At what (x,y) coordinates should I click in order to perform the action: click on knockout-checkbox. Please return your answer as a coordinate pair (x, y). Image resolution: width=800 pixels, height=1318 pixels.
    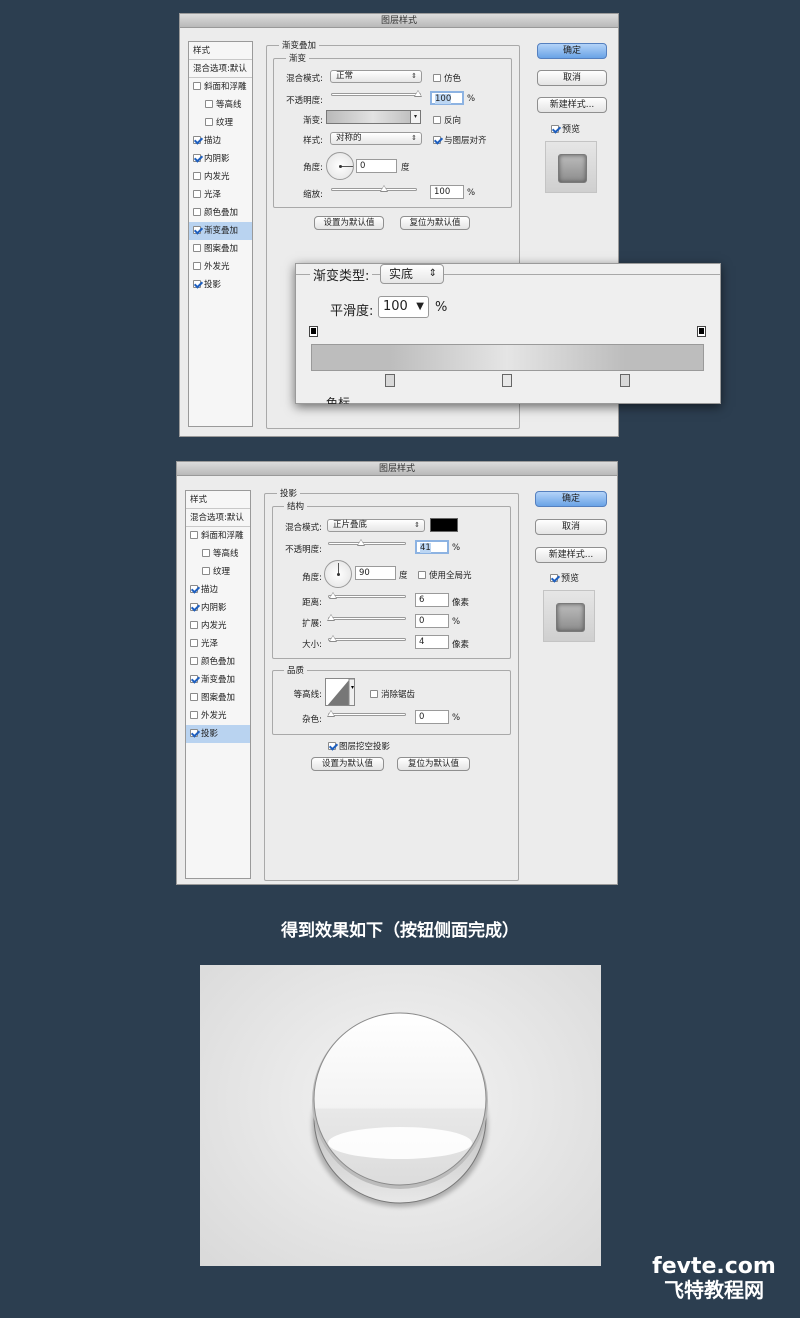
    Looking at the image, I should click on (332, 745).